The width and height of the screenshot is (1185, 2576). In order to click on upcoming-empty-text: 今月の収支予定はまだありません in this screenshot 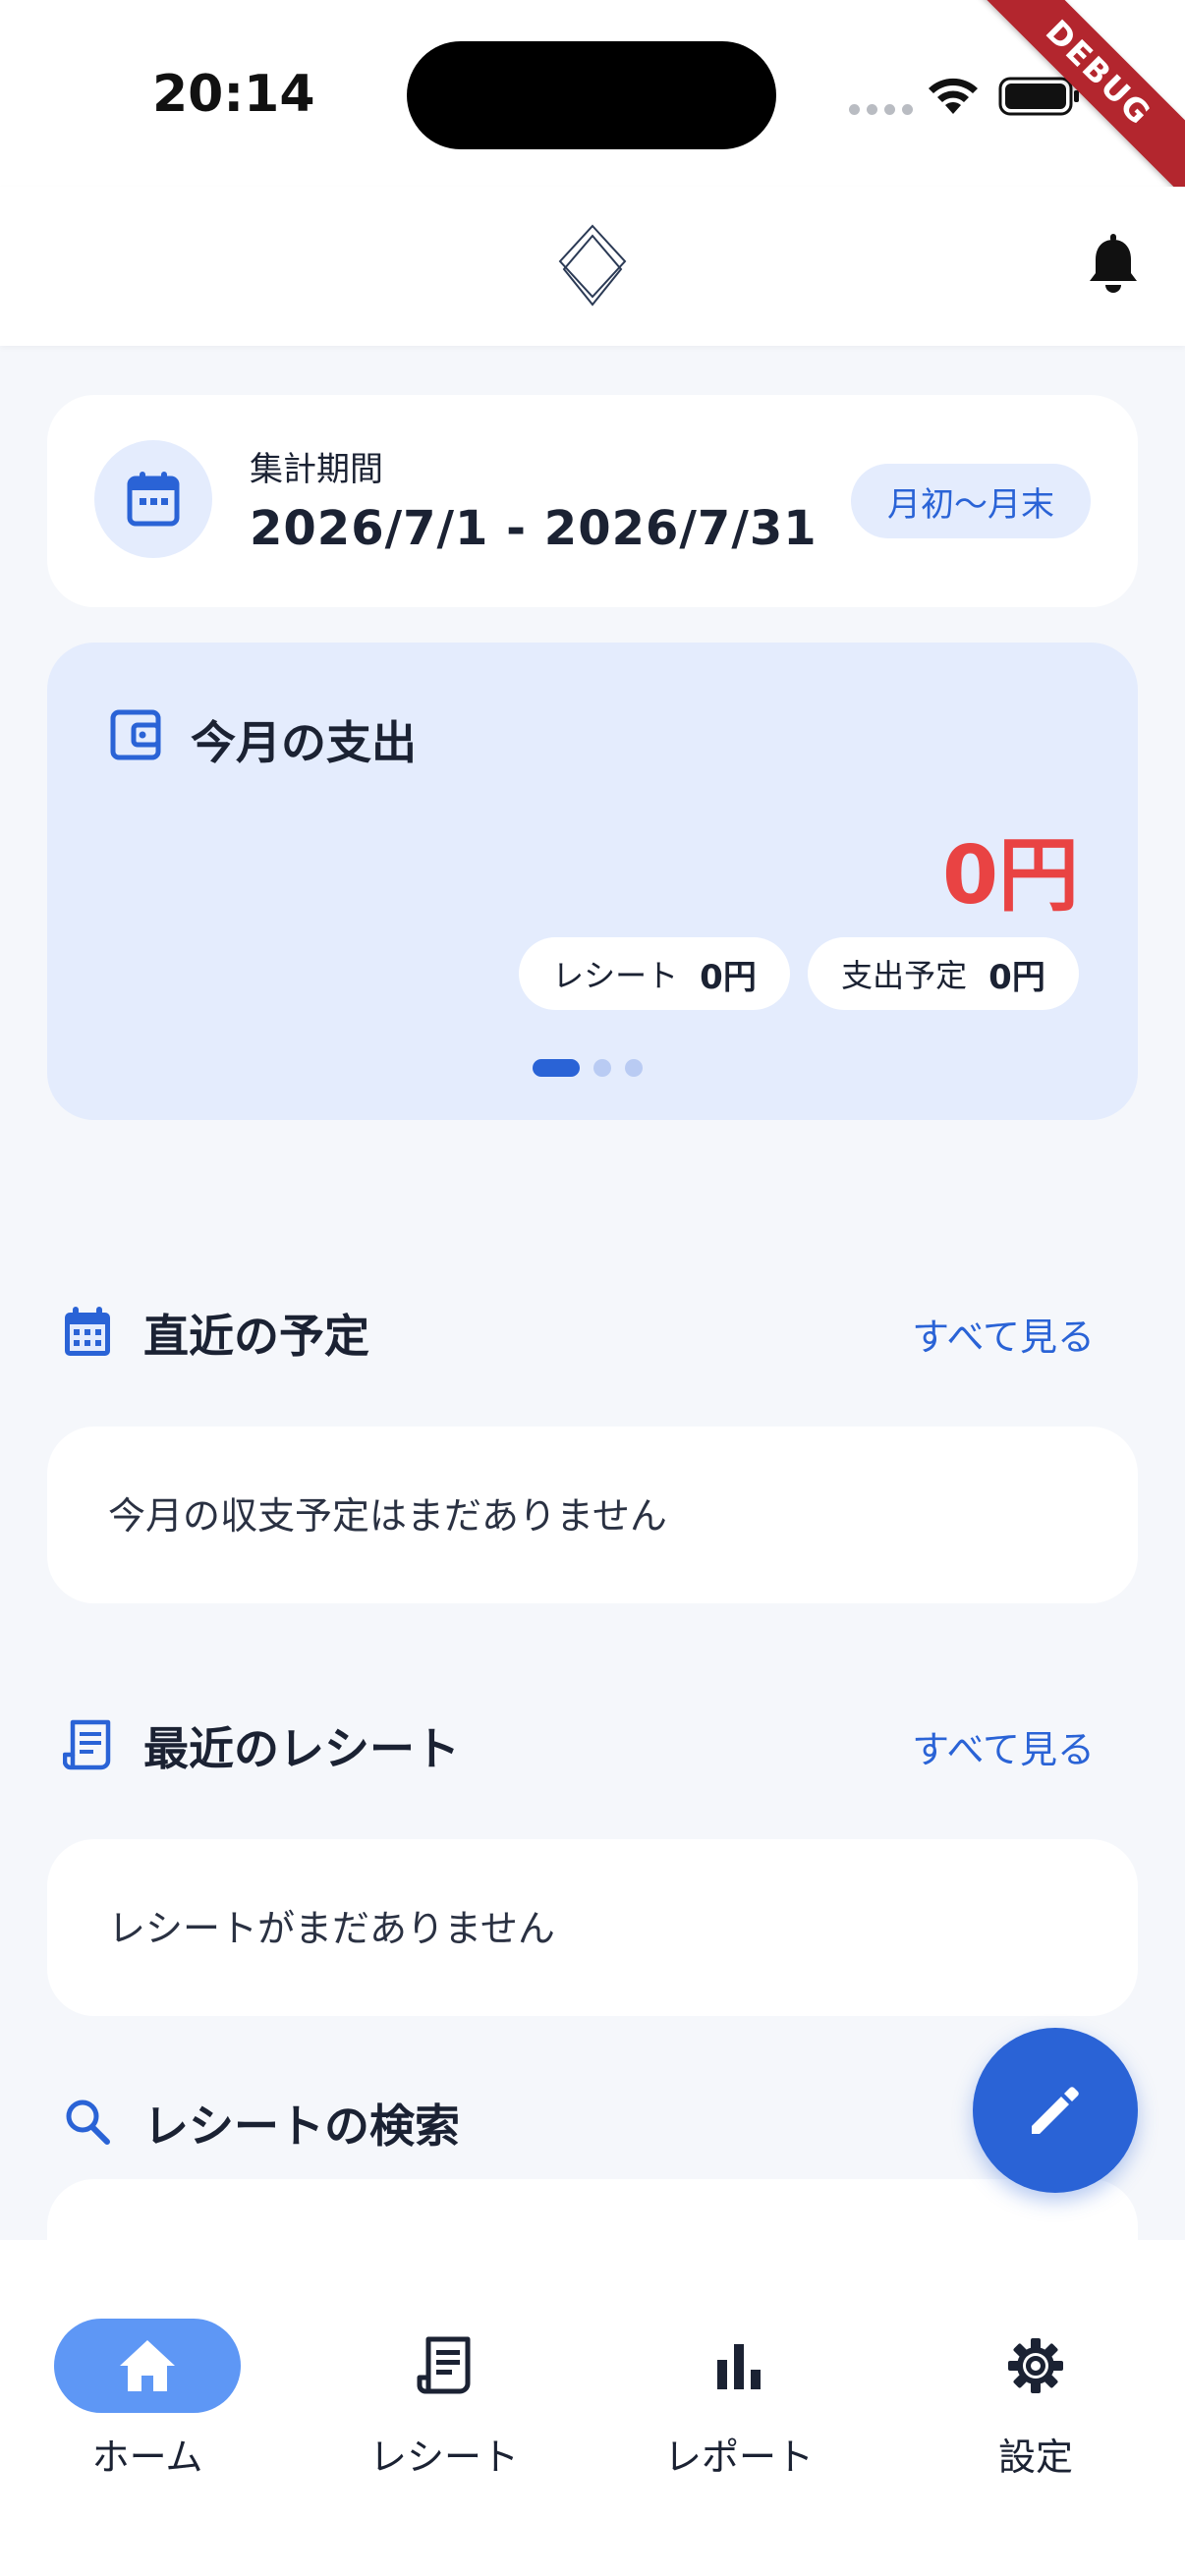, I will do `click(387, 1516)`.